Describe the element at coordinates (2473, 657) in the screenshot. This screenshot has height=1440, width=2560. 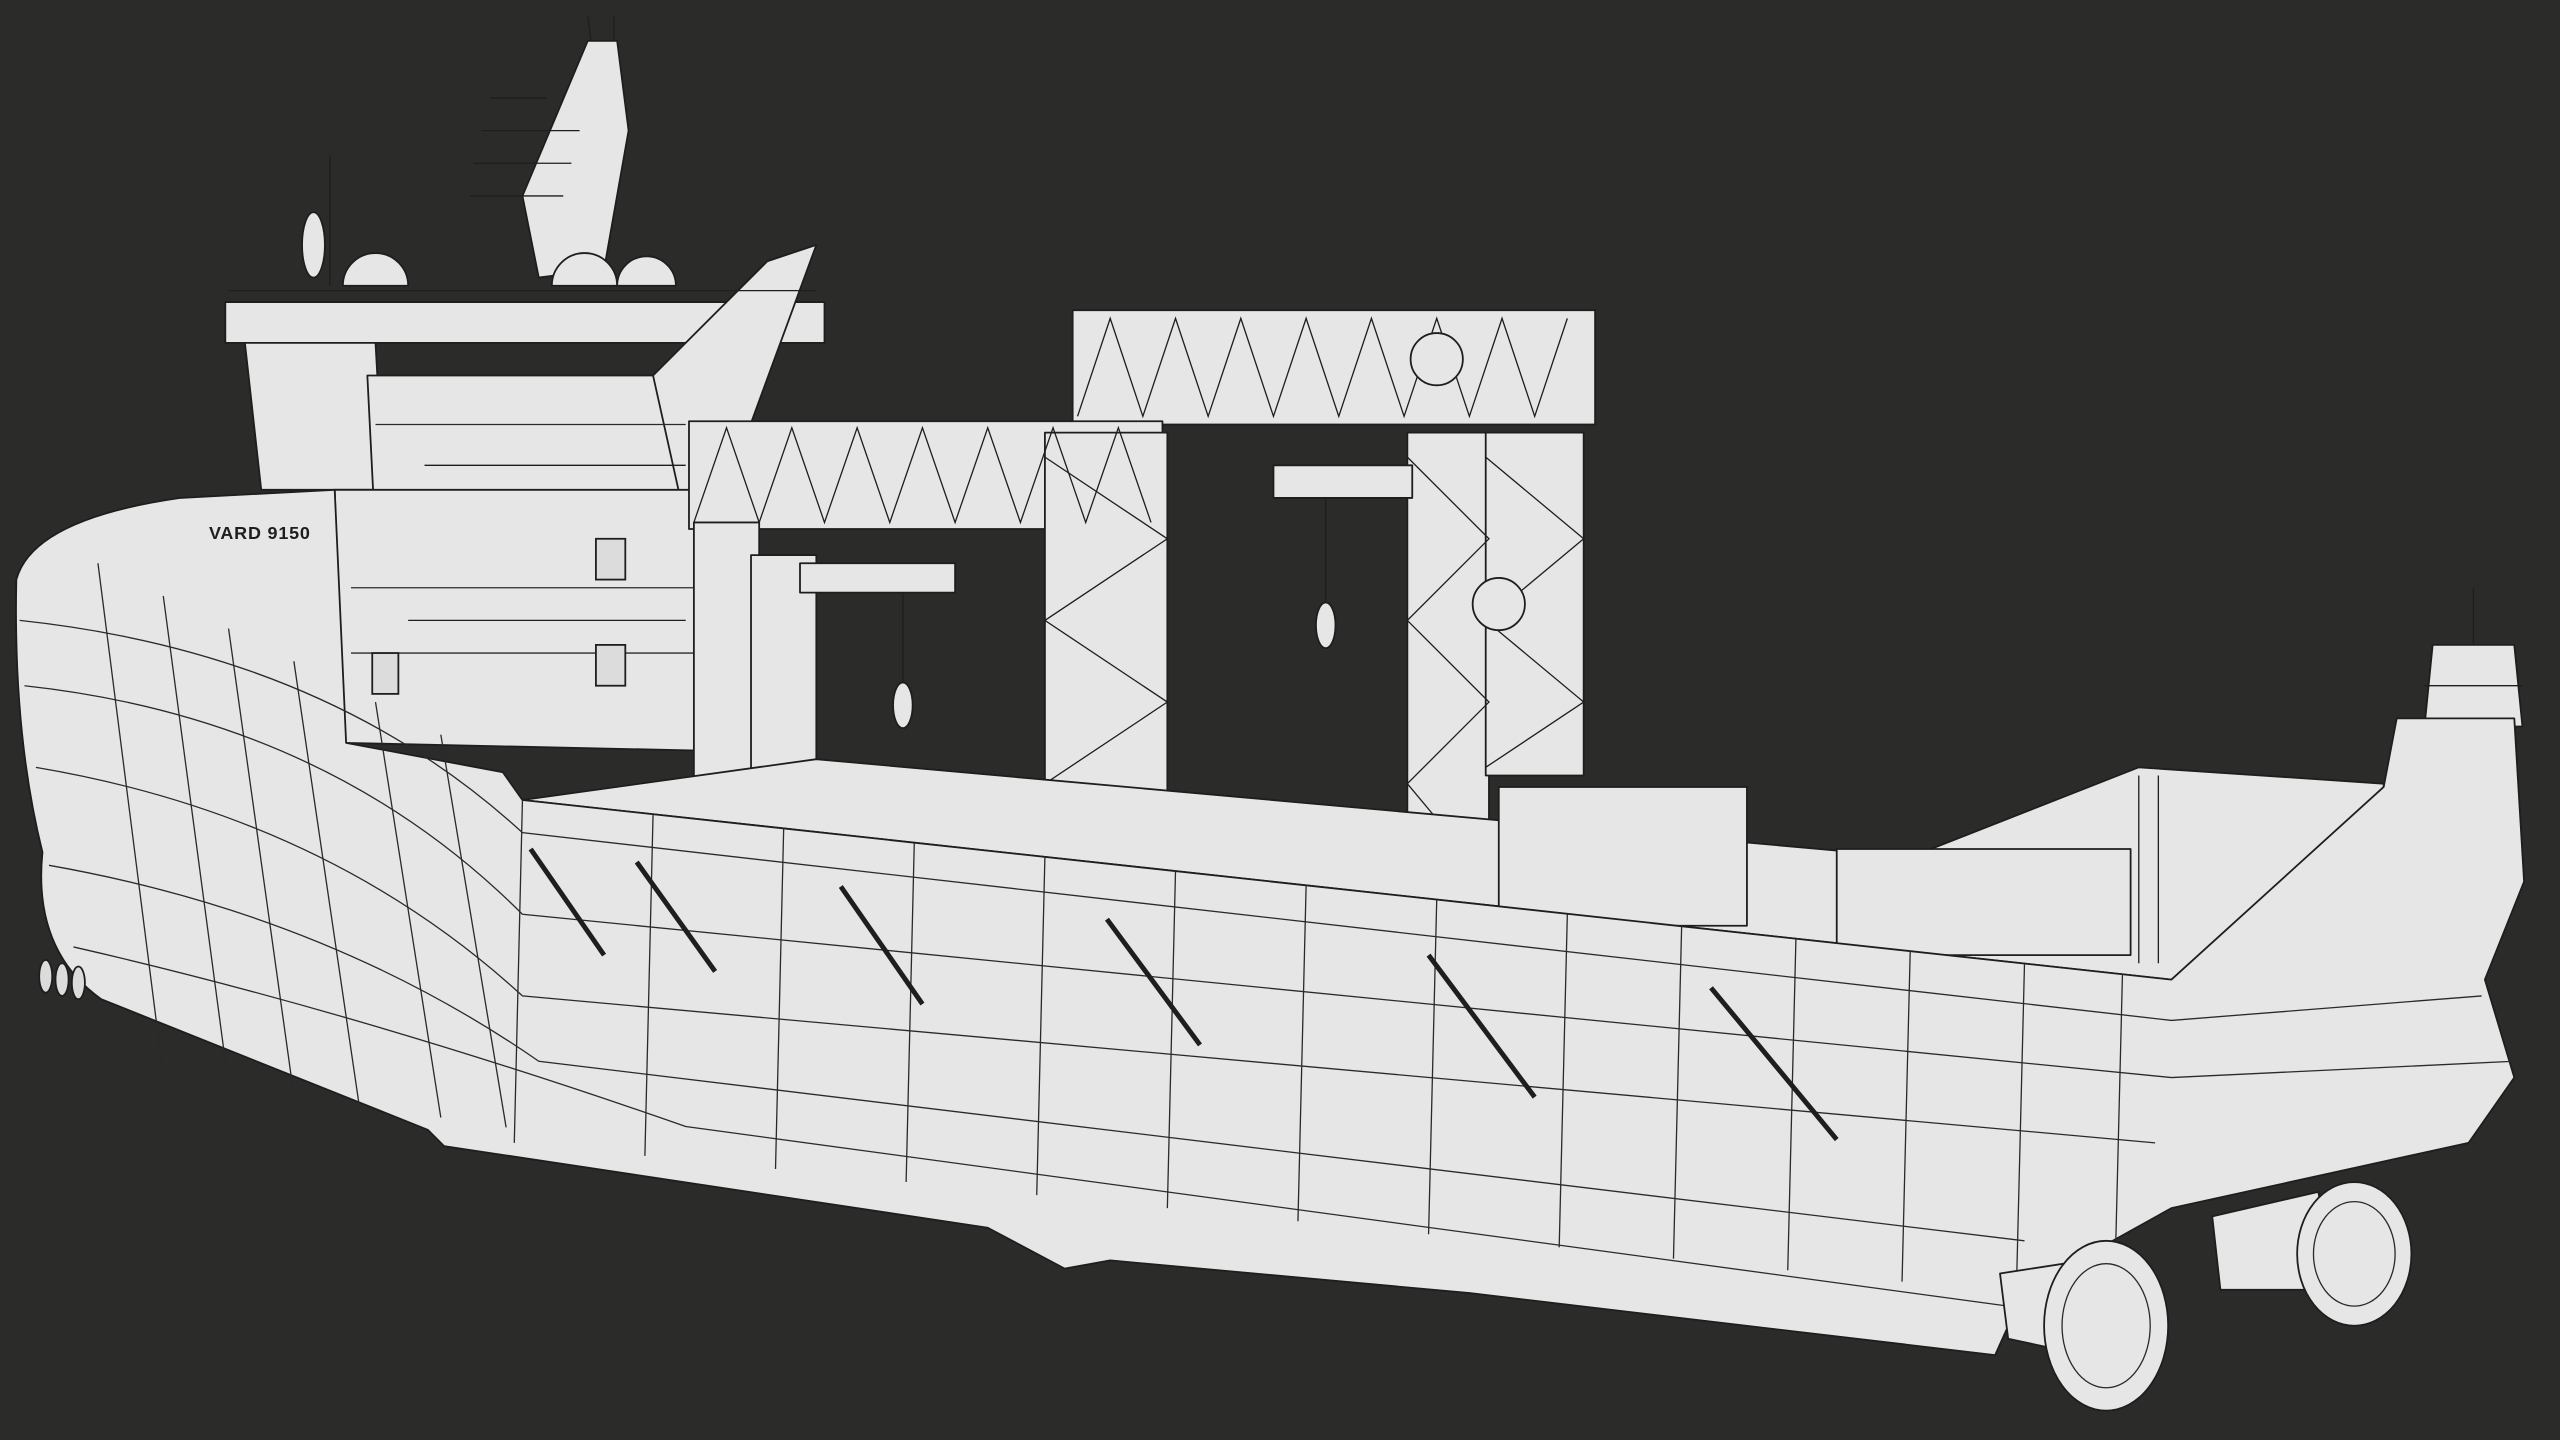
I see `stern-tower` at that location.